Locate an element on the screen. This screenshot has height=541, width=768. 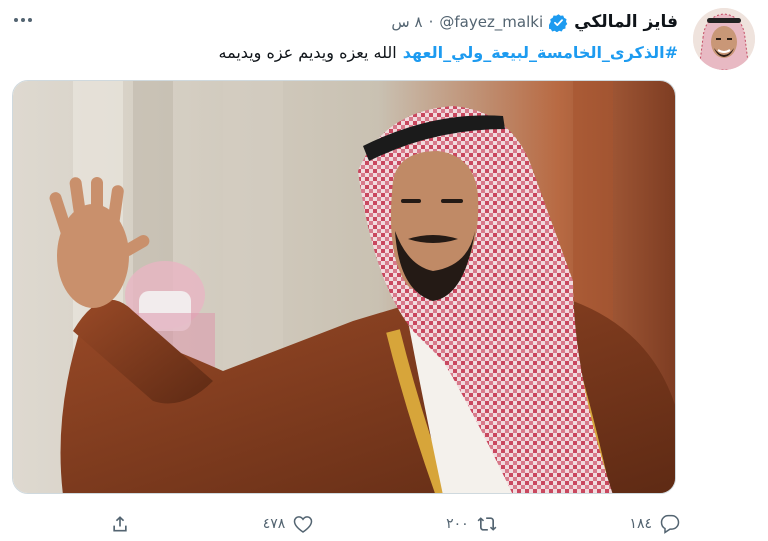
like-button: ٤٧٨ is located at coordinates (288, 524).